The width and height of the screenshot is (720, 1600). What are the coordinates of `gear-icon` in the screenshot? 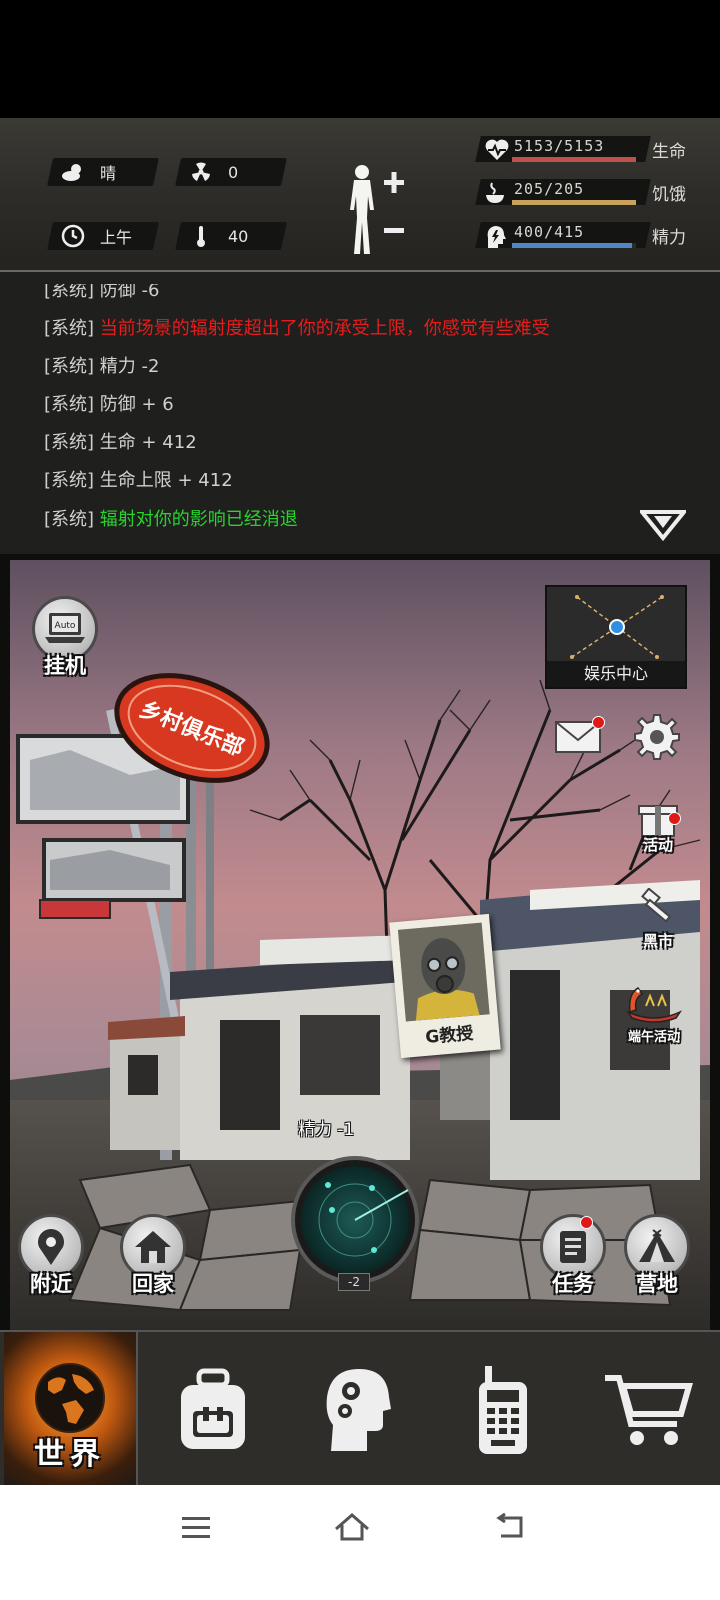 It's located at (657, 737).